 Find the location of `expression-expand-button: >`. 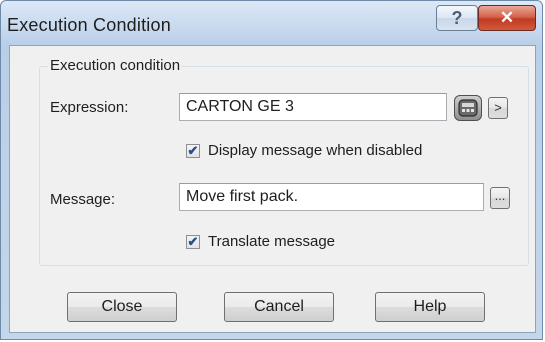

expression-expand-button: > is located at coordinates (498, 108).